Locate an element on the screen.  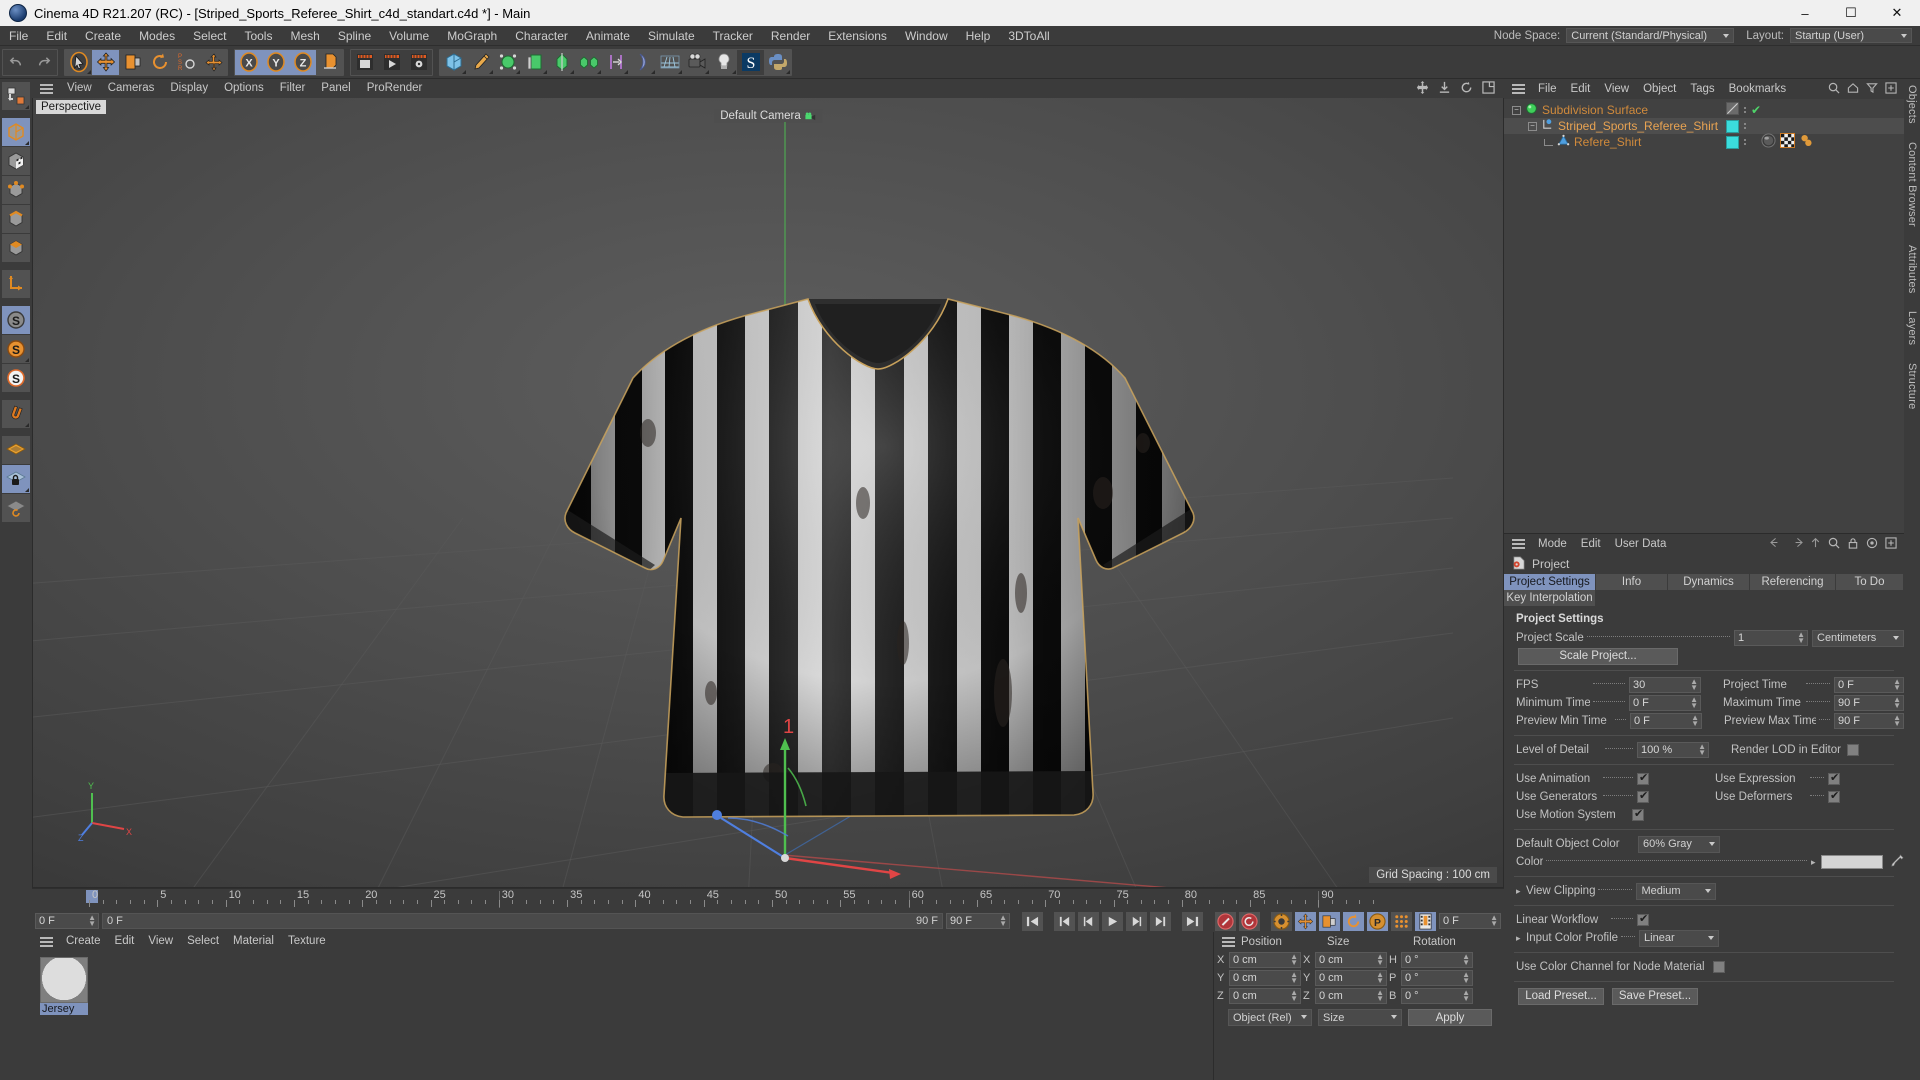
key-rotation-icon is located at coordinates (1353, 921).